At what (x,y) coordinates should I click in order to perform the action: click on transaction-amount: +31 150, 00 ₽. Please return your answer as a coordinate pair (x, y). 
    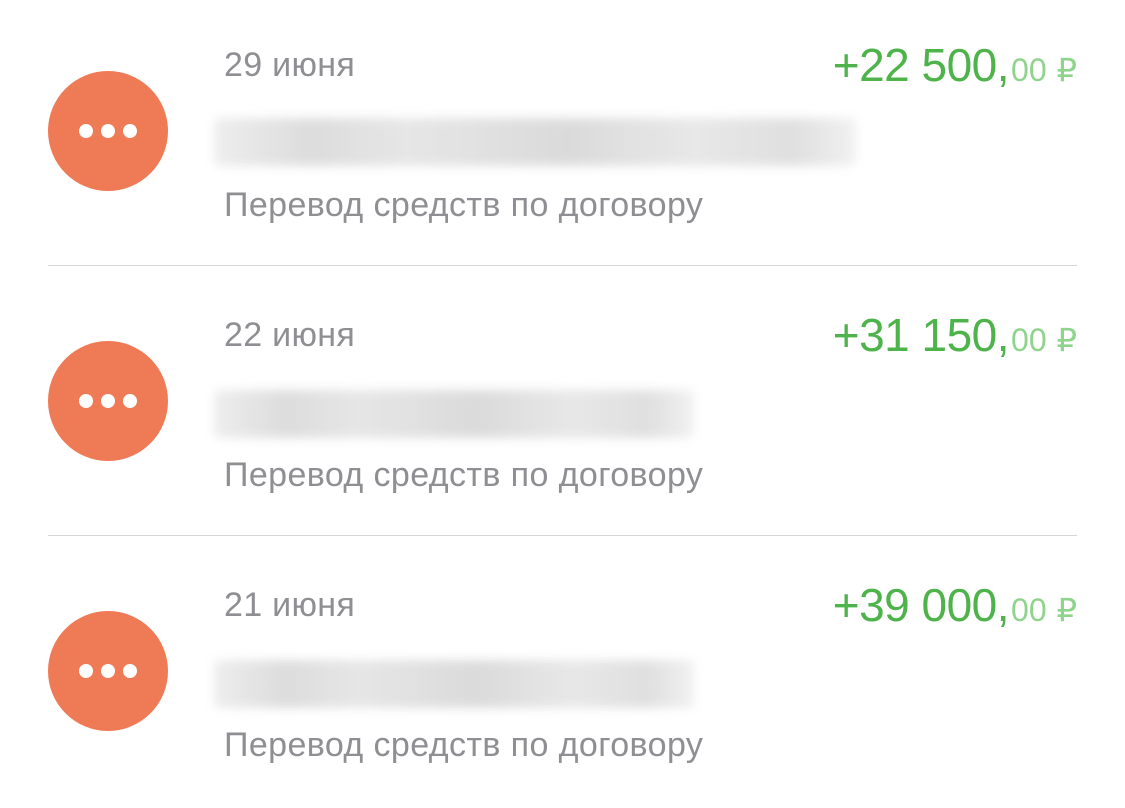
    Looking at the image, I should click on (955, 335).